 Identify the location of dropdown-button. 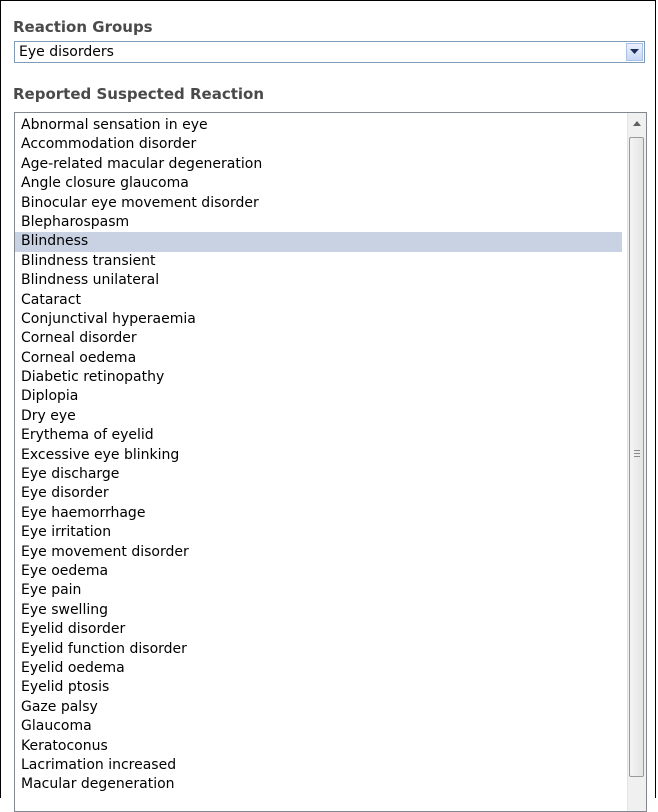
(634, 52).